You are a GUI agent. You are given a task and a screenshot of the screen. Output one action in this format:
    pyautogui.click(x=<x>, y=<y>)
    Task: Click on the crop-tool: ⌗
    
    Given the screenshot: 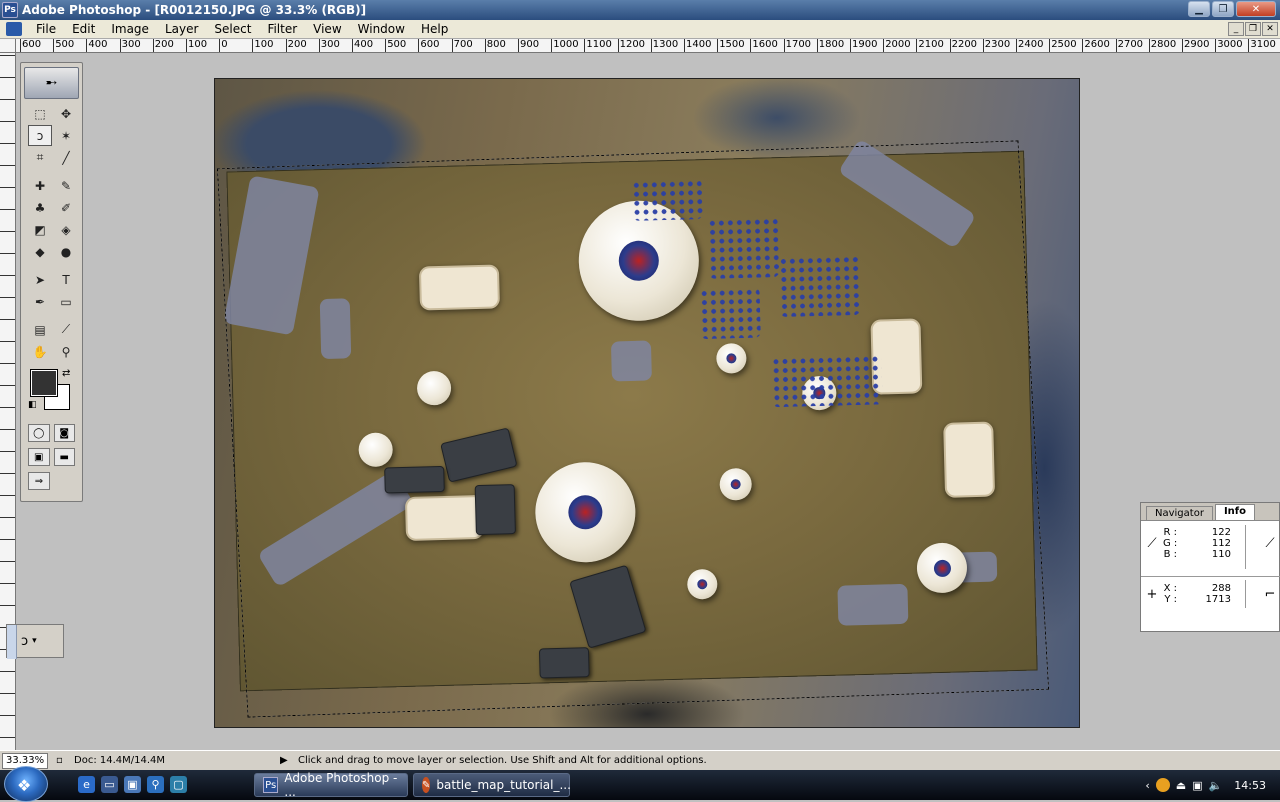 What is the action you would take?
    pyautogui.click(x=40, y=157)
    